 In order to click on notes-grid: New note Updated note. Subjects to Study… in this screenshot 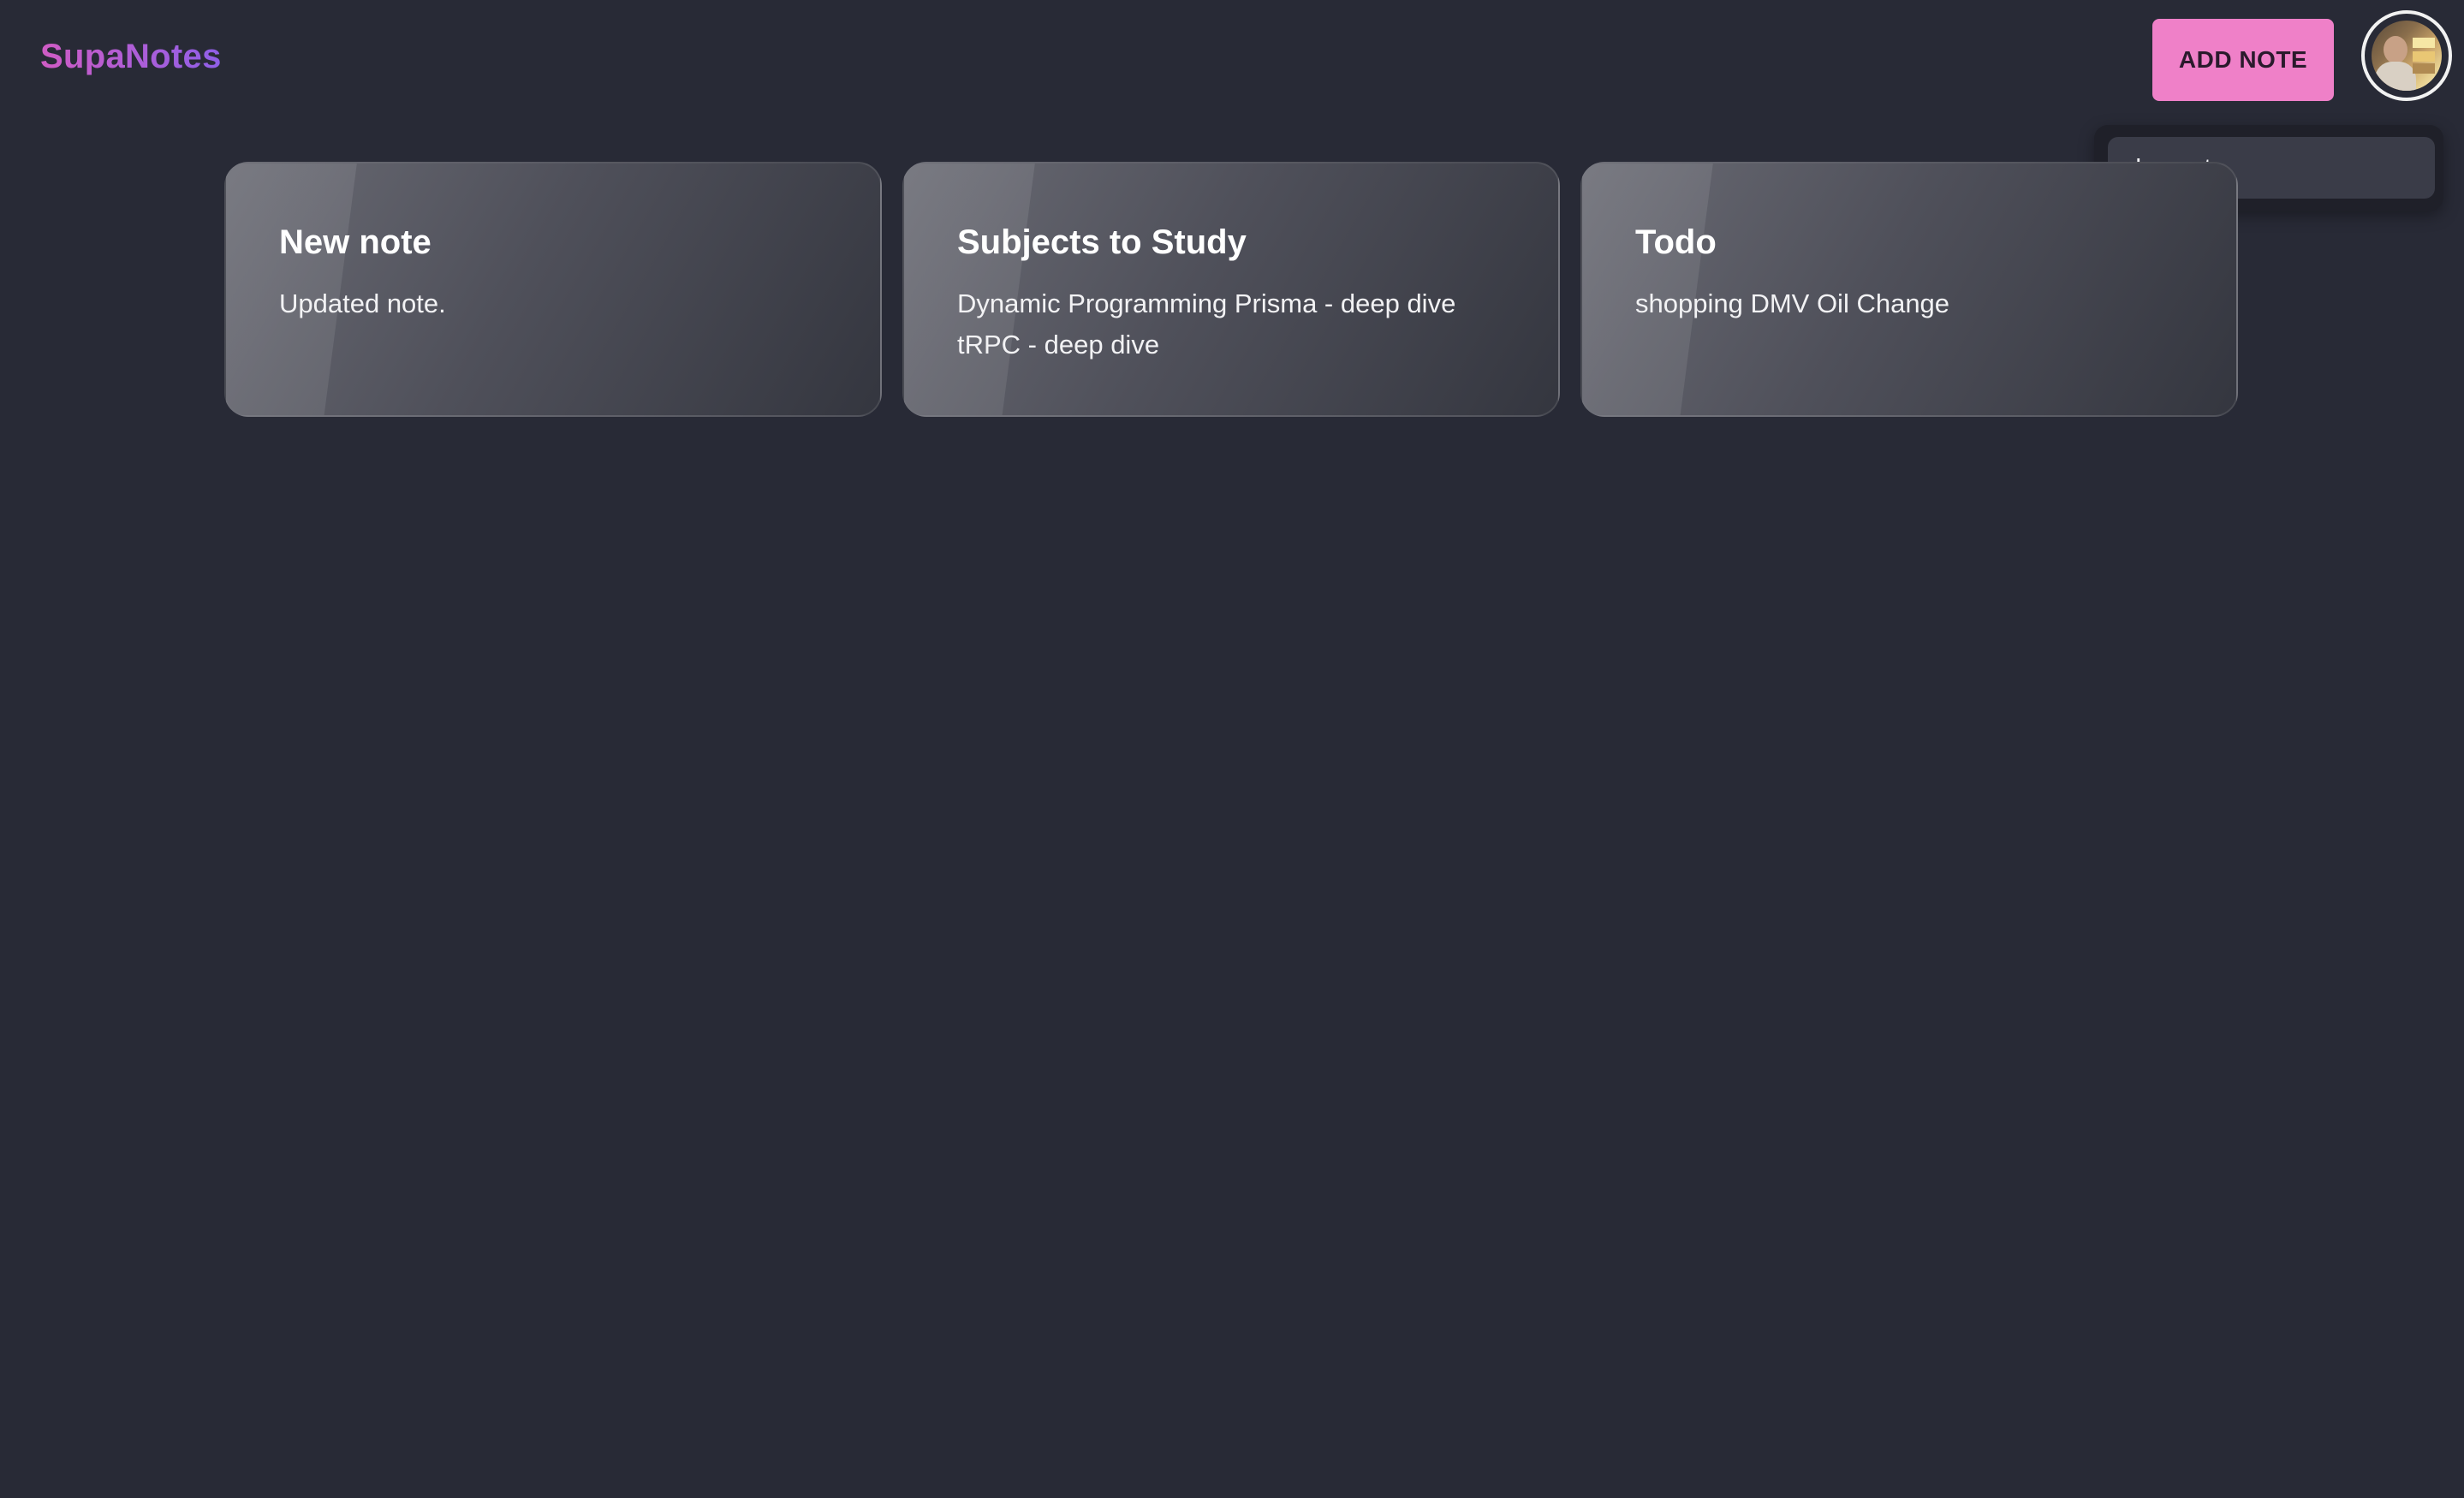, I will do `click(1231, 289)`.